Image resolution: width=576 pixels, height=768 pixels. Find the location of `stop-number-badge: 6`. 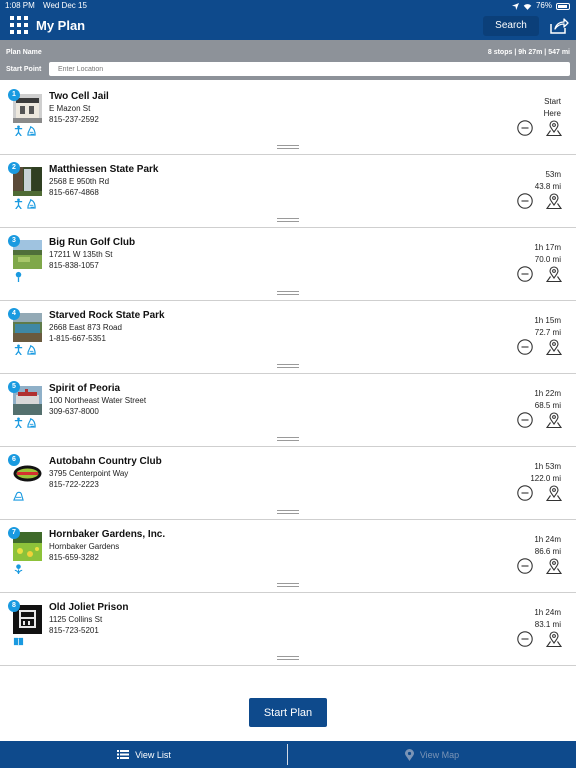

stop-number-badge: 6 is located at coordinates (14, 460).